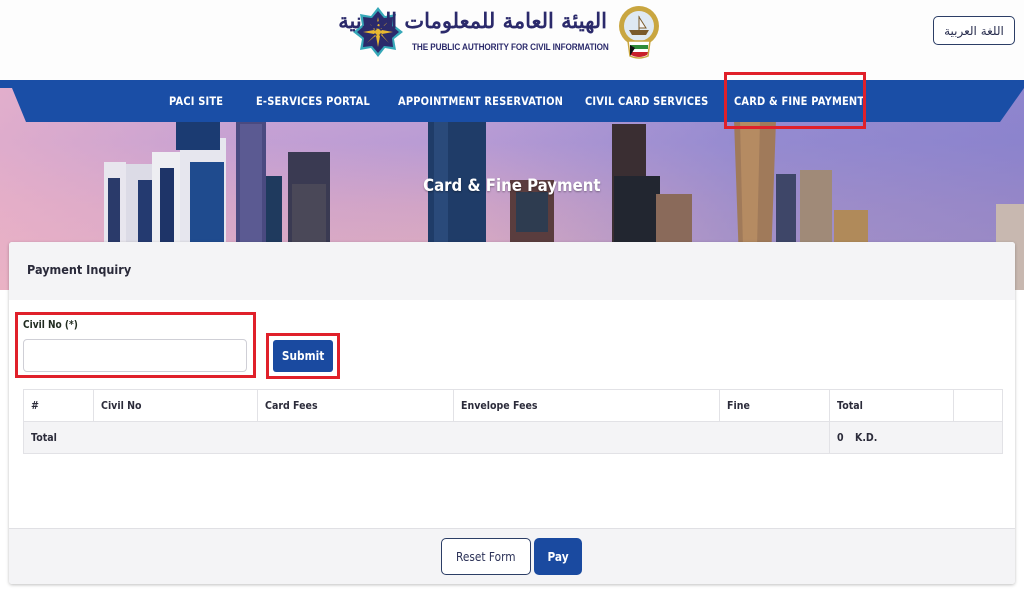  Describe the element at coordinates (865, 437) in the screenshot. I see `total-currency: K.D.` at that location.